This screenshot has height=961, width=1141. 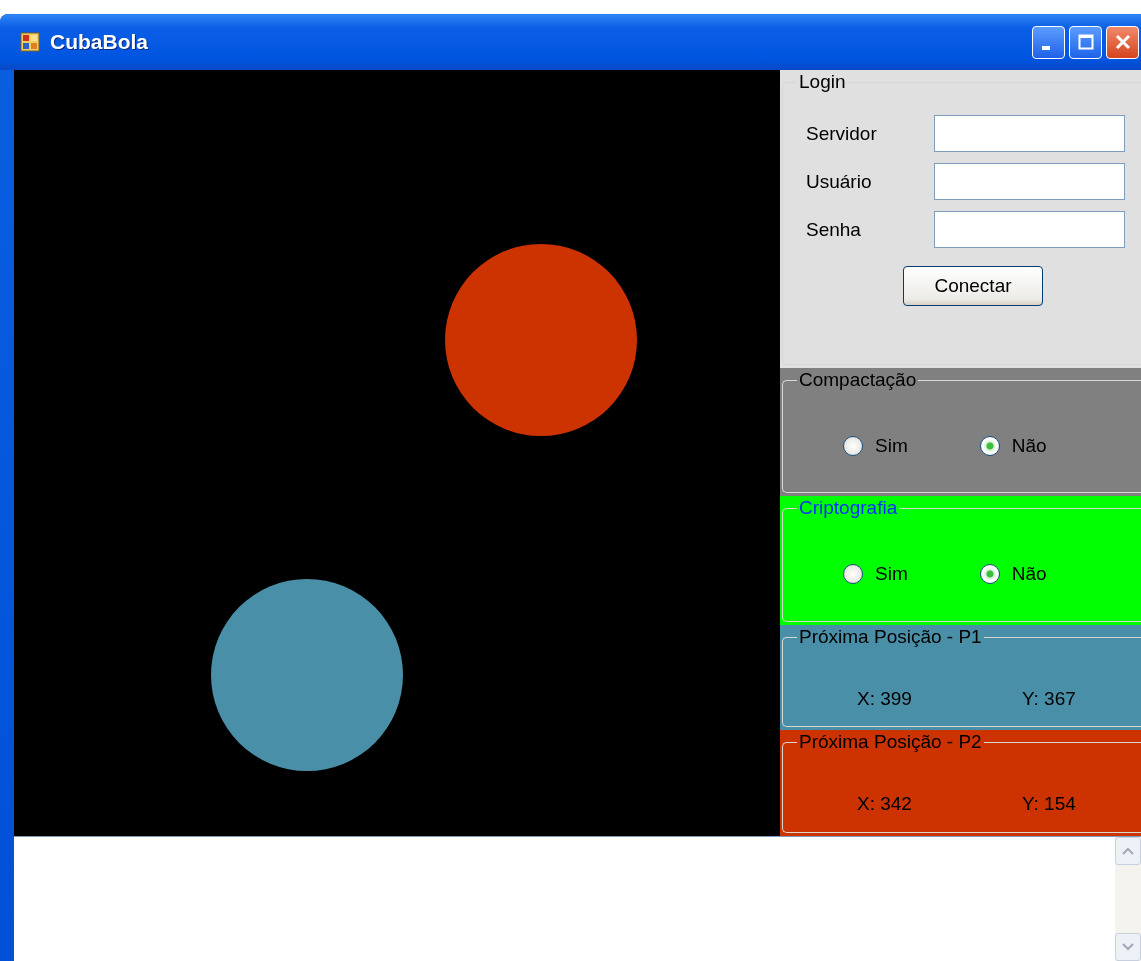 I want to click on y-coordinate: Y: 154, so click(x=1048, y=804).